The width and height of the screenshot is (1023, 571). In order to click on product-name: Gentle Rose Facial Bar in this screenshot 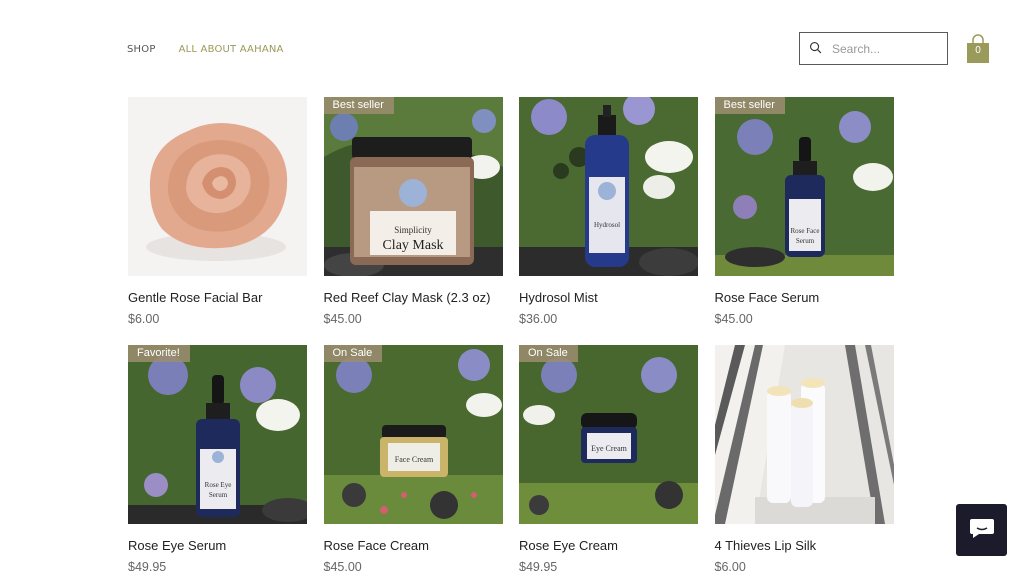, I will do `click(217, 297)`.